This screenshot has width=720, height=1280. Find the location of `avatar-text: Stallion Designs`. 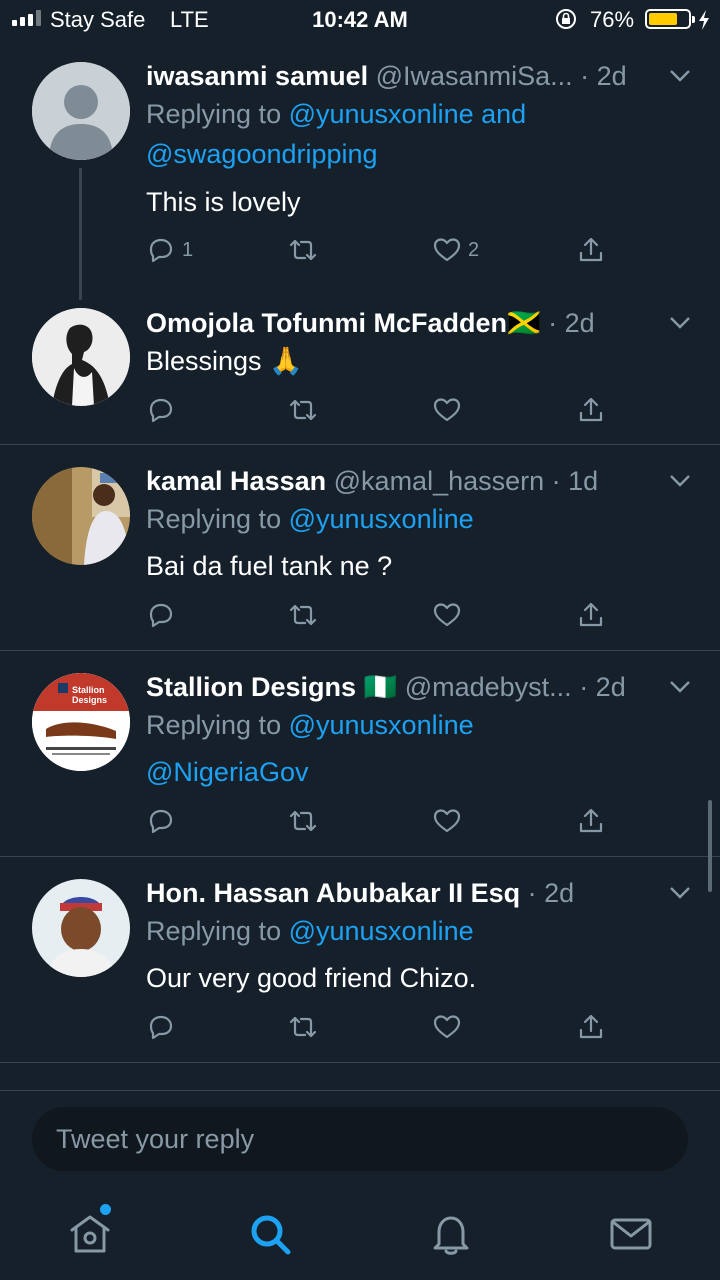

avatar-text: Stallion Designs is located at coordinates (90, 695).